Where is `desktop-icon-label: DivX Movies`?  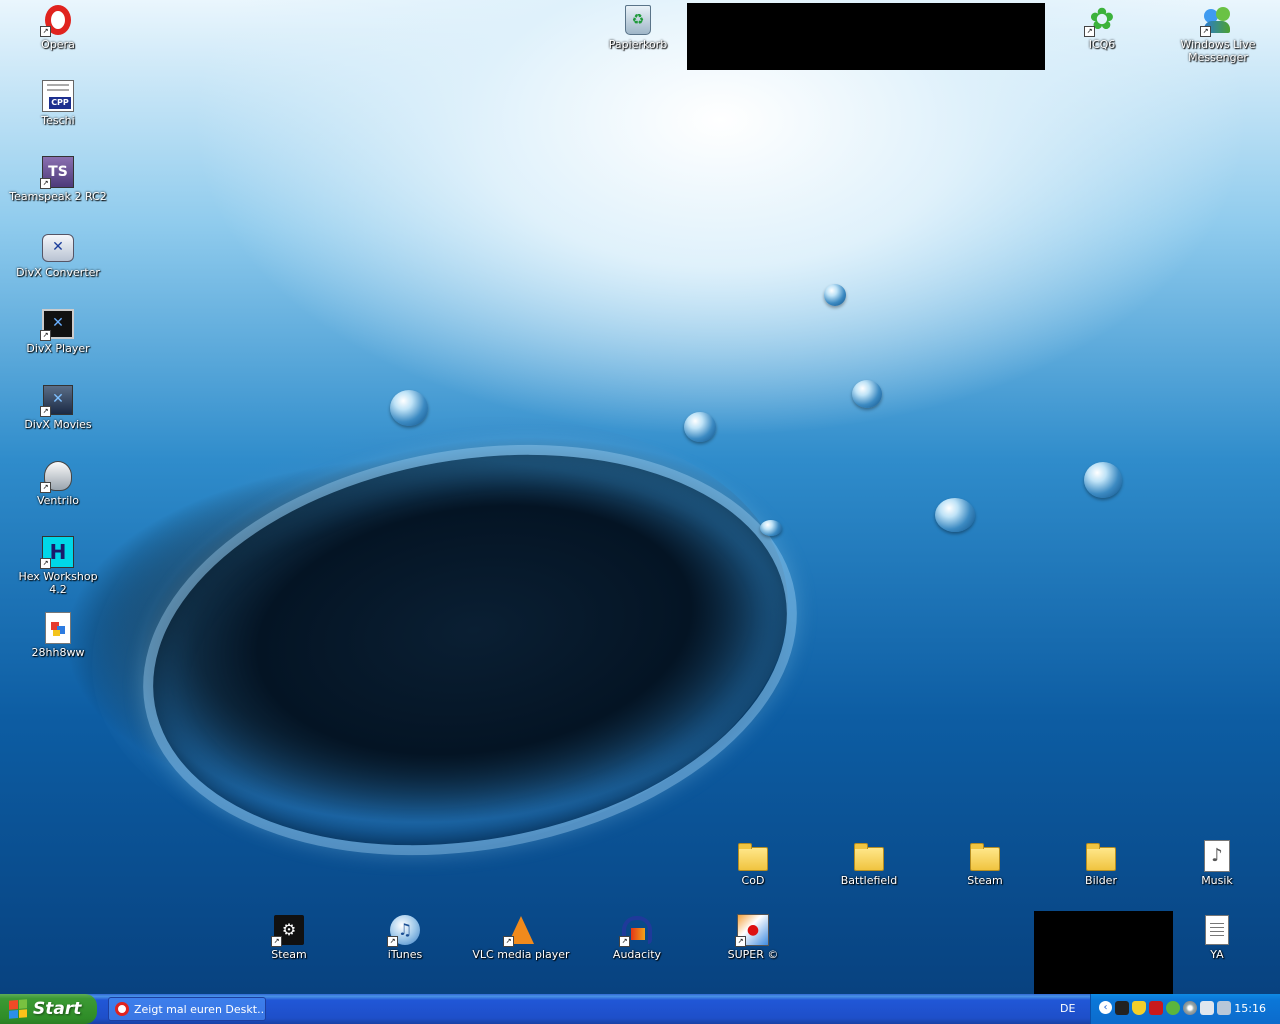
desktop-icon-label: DivX Movies is located at coordinates (58, 424).